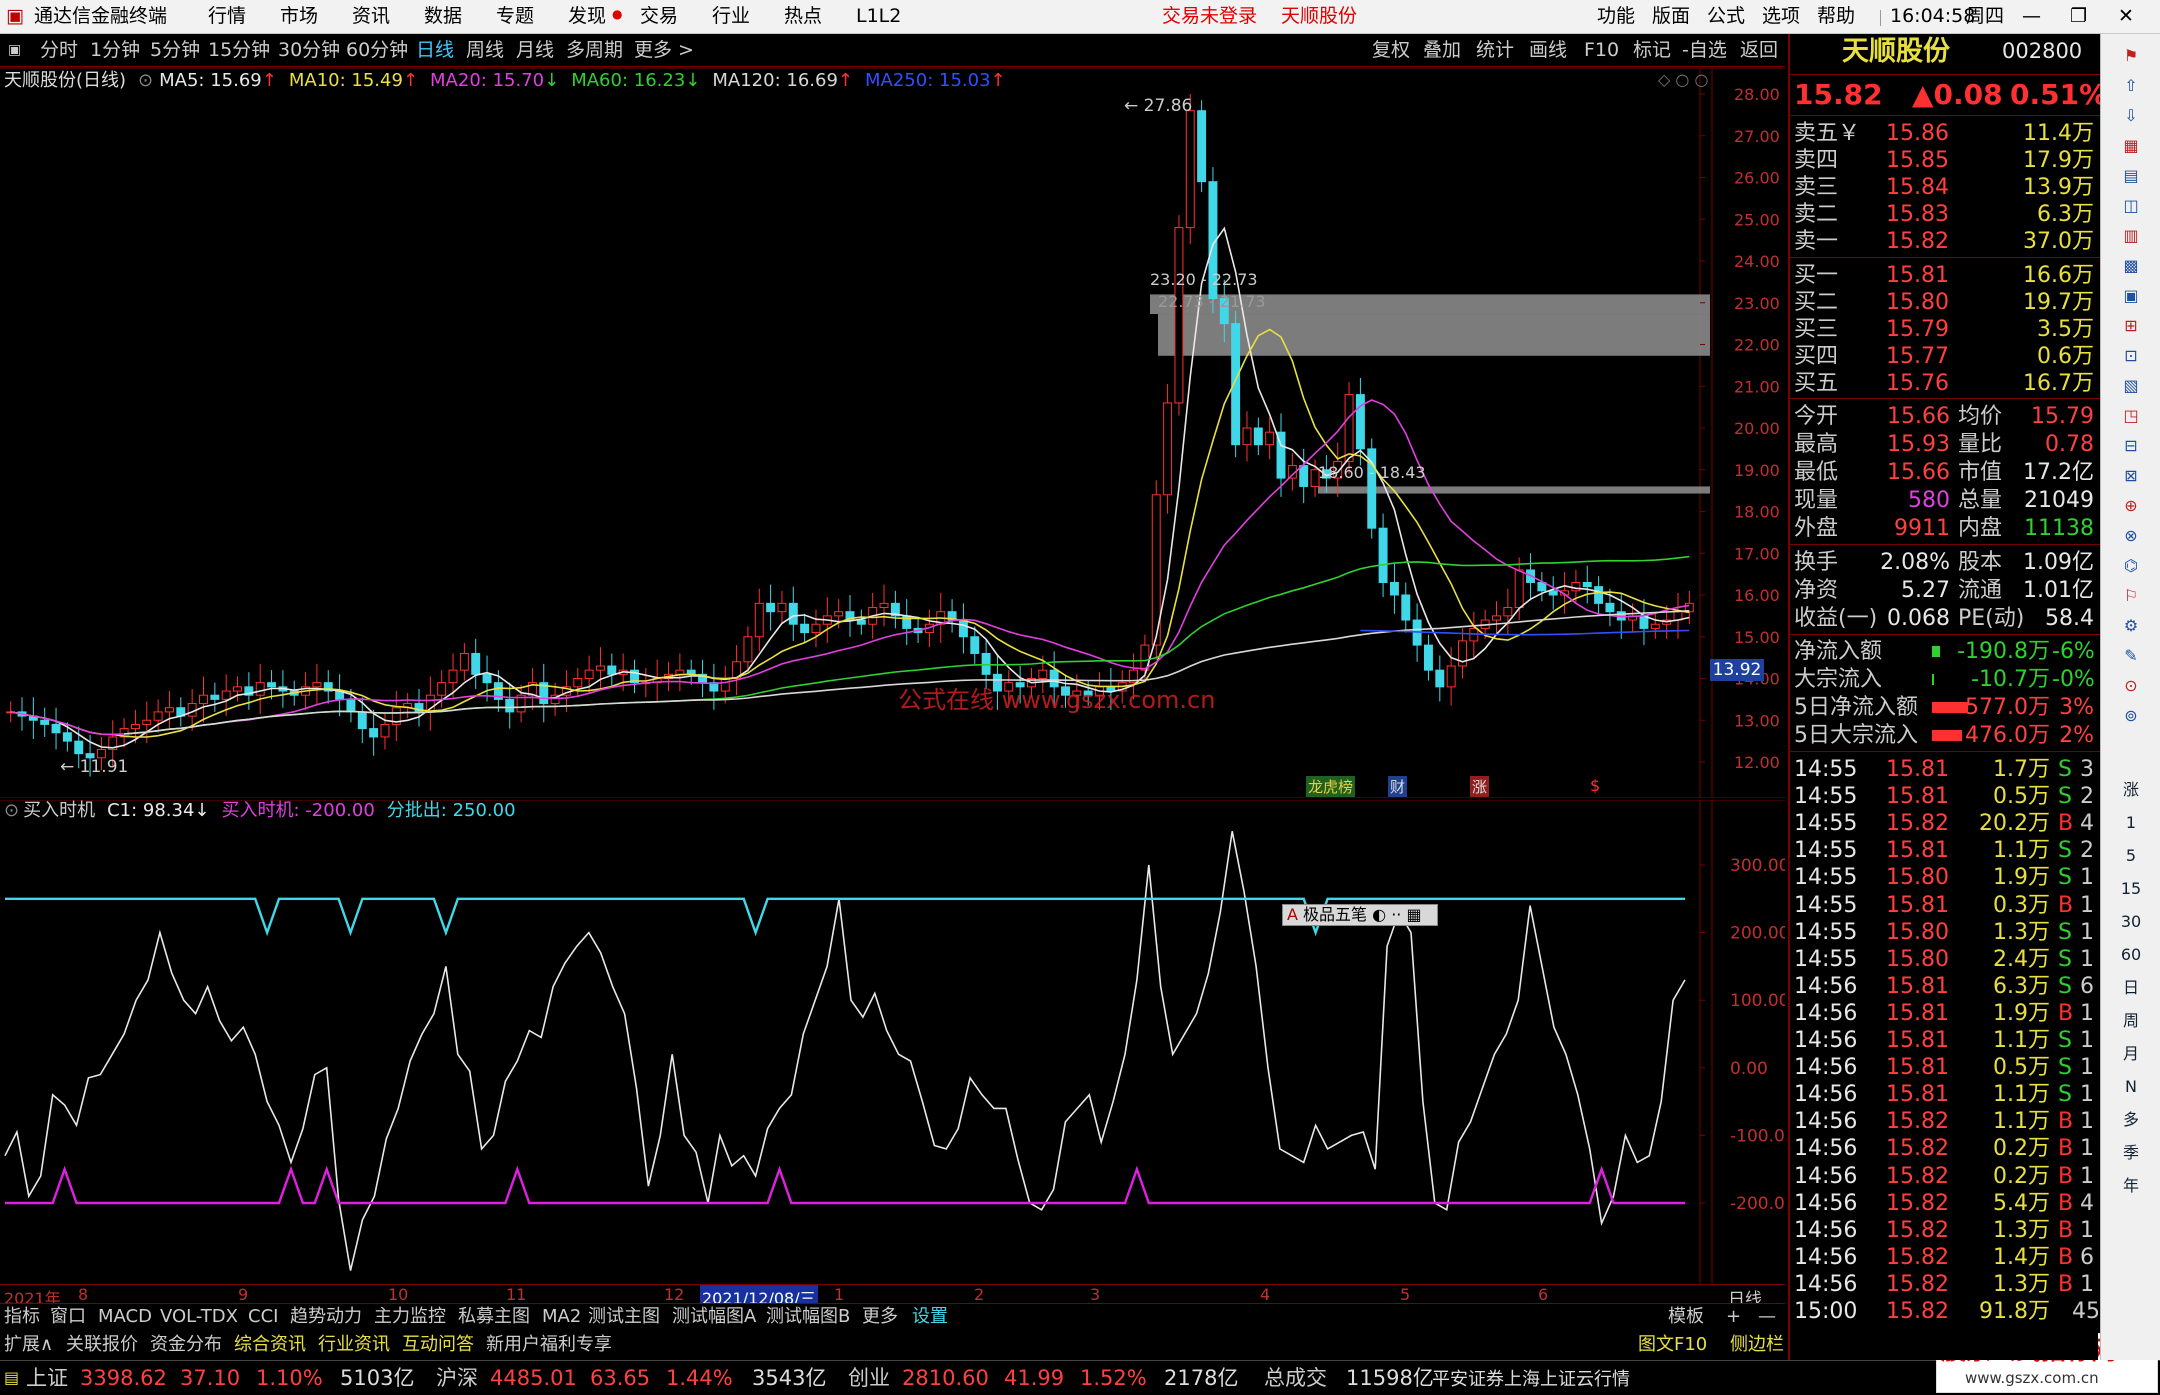 The height and width of the screenshot is (1395, 2160). Describe the element at coordinates (1686, 1317) in the screenshot. I see `tab-template: 模板` at that location.